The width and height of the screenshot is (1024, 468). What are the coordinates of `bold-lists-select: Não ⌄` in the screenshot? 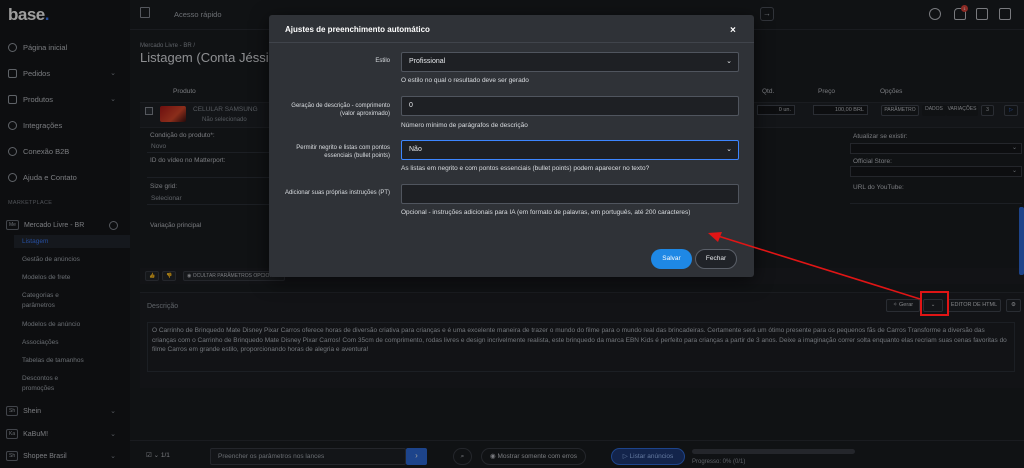 It's located at (570, 150).